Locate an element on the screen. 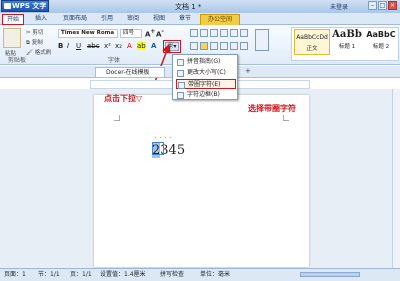 The image size is (400, 281). status-bar: 页面：1 节：1/1 页：1/1 设置值：1.4厘米 拼写检查 单位：毫米 is located at coordinates (200, 274).